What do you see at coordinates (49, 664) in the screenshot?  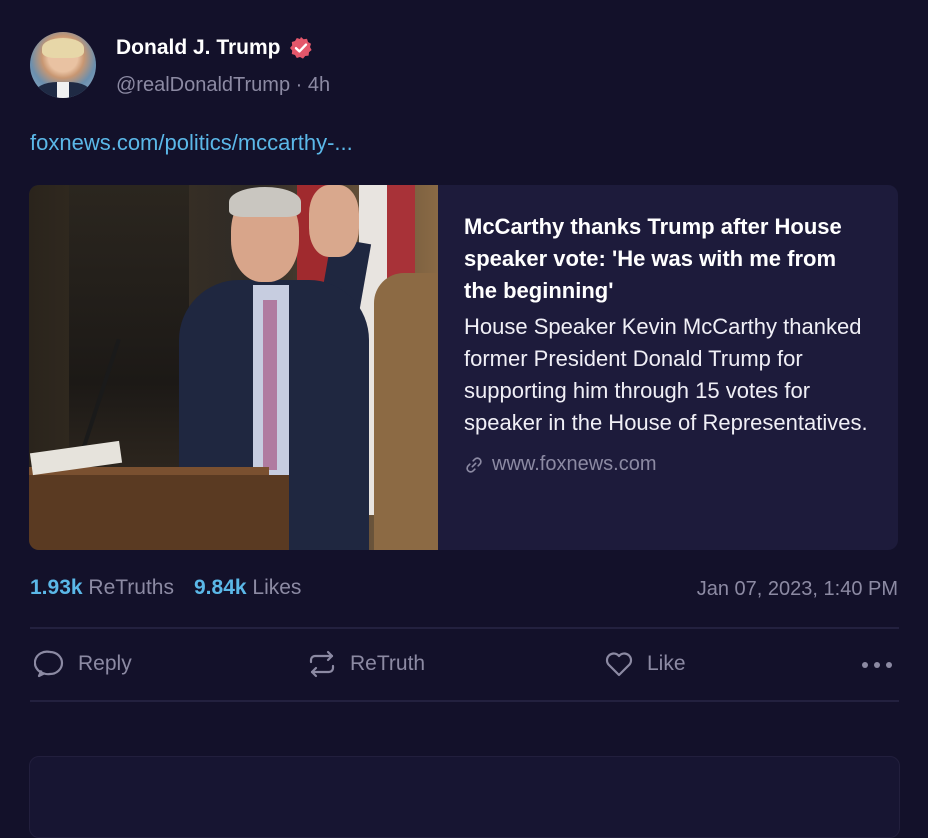 I see `reply-icon` at bounding box center [49, 664].